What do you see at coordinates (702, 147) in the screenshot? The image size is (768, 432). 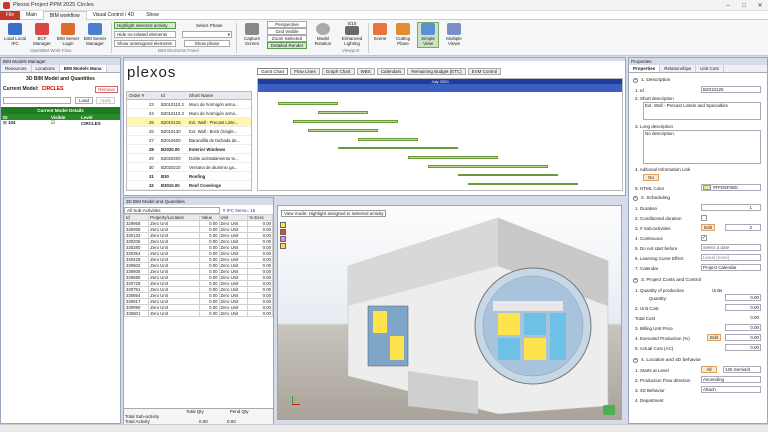 I see `long-desc-field: No description.` at bounding box center [702, 147].